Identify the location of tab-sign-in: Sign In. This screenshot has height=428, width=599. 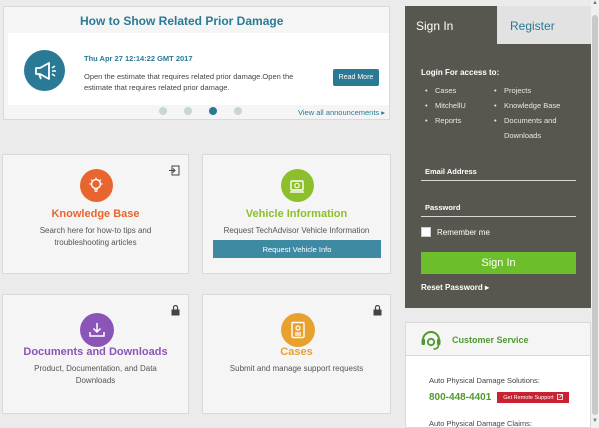
(451, 25).